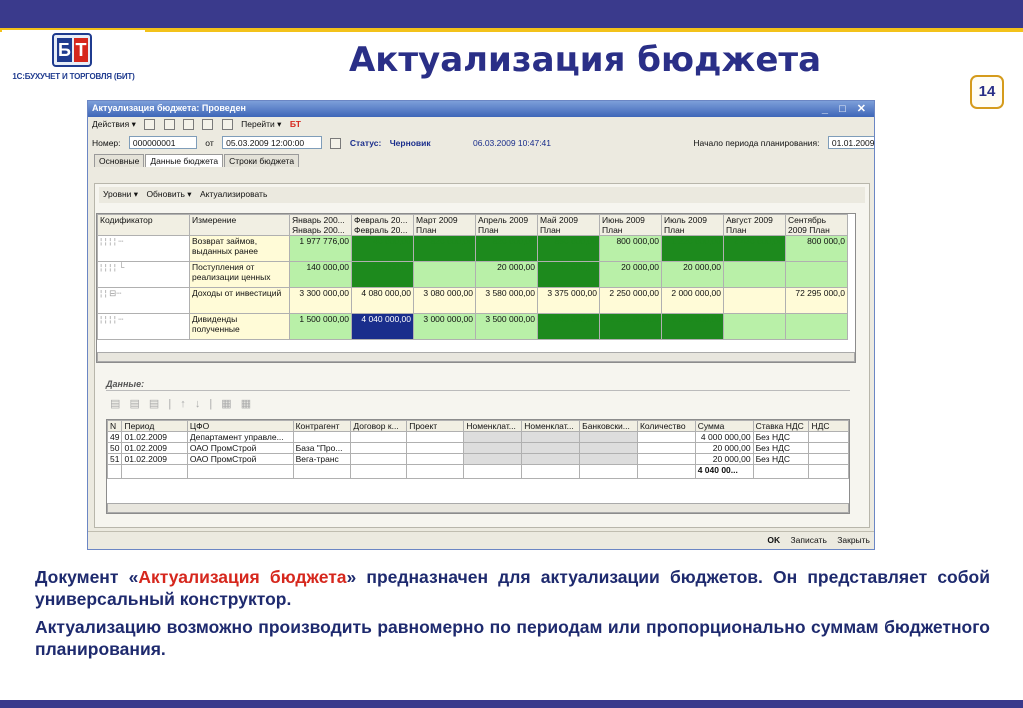 The height and width of the screenshot is (708, 1023). Describe the element at coordinates (262, 160) in the screenshot. I see `tab-budget-lines: Строки бюджета` at that location.